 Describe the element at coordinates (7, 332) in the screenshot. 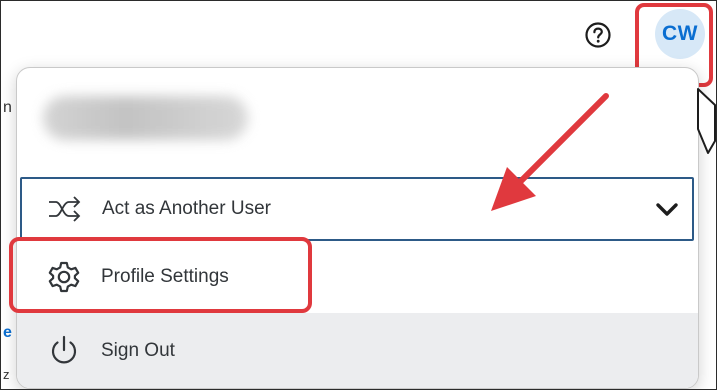

I see `background-text-fragment: e` at that location.